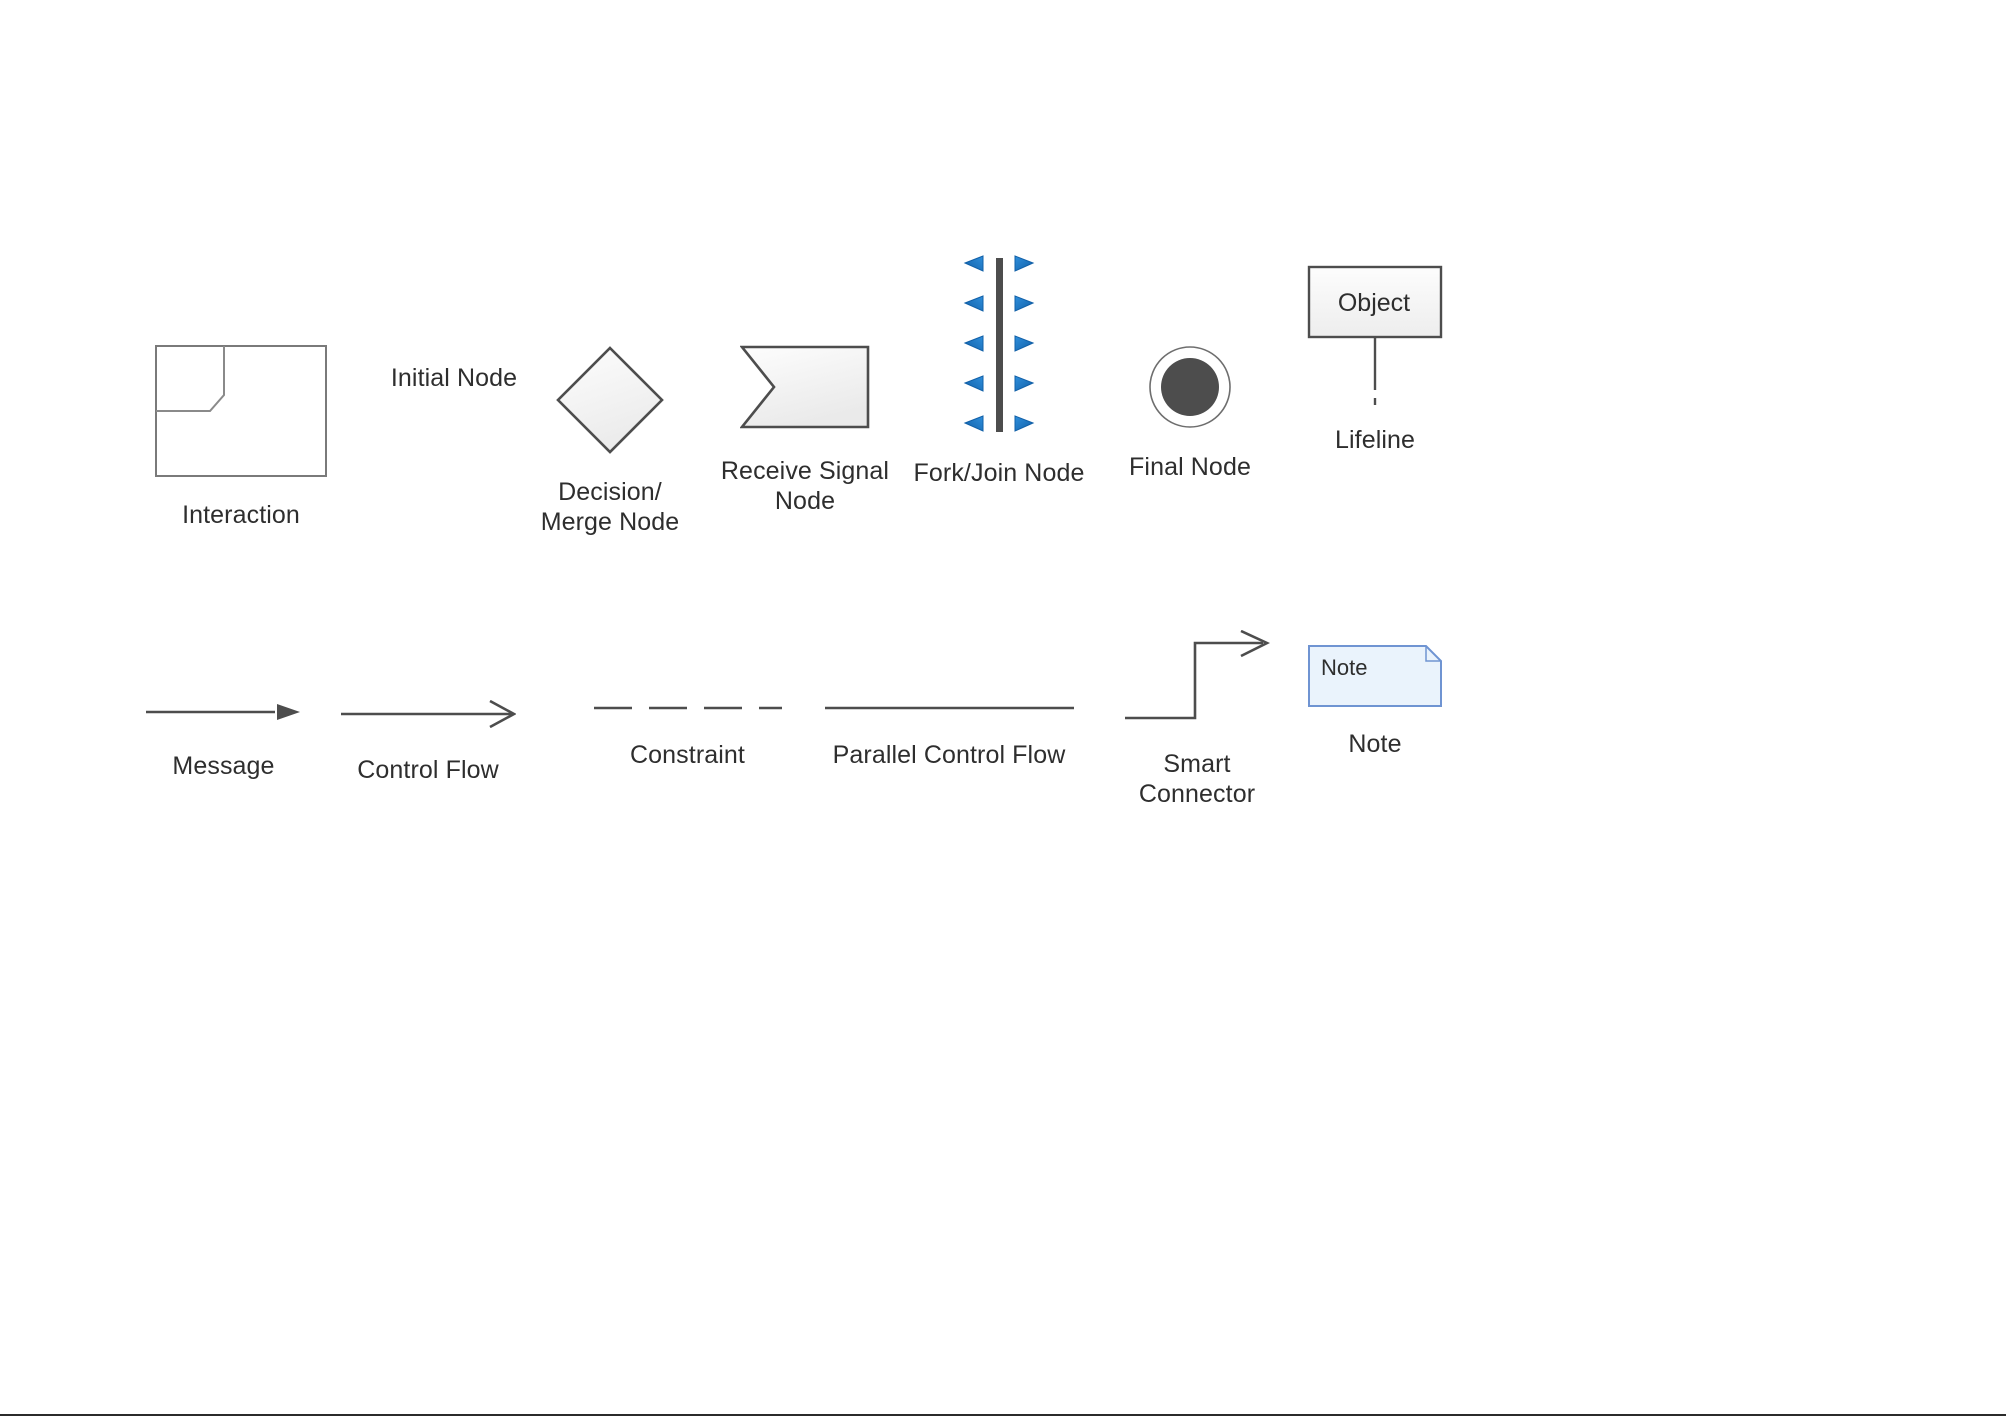  Describe the element at coordinates (1003, 1415) in the screenshot. I see `page-bottom-divider` at that location.